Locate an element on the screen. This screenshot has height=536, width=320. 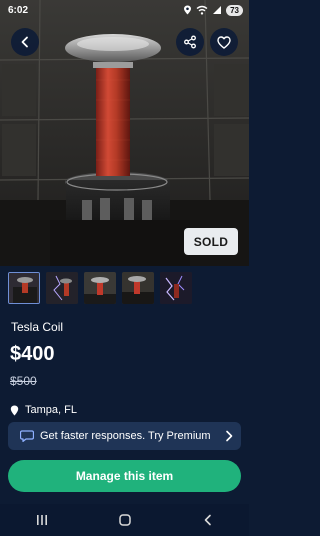
back-nav-icon is located at coordinates (208, 520).